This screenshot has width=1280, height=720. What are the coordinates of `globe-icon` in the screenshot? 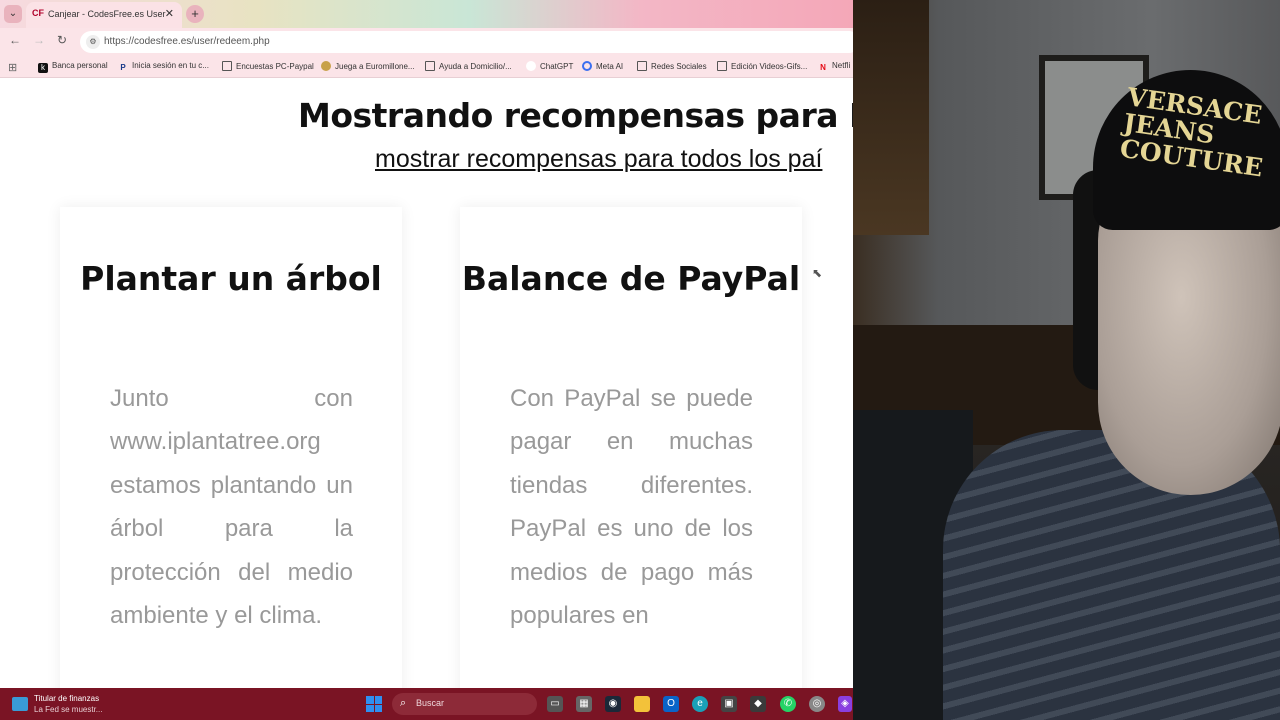 It's located at (326, 66).